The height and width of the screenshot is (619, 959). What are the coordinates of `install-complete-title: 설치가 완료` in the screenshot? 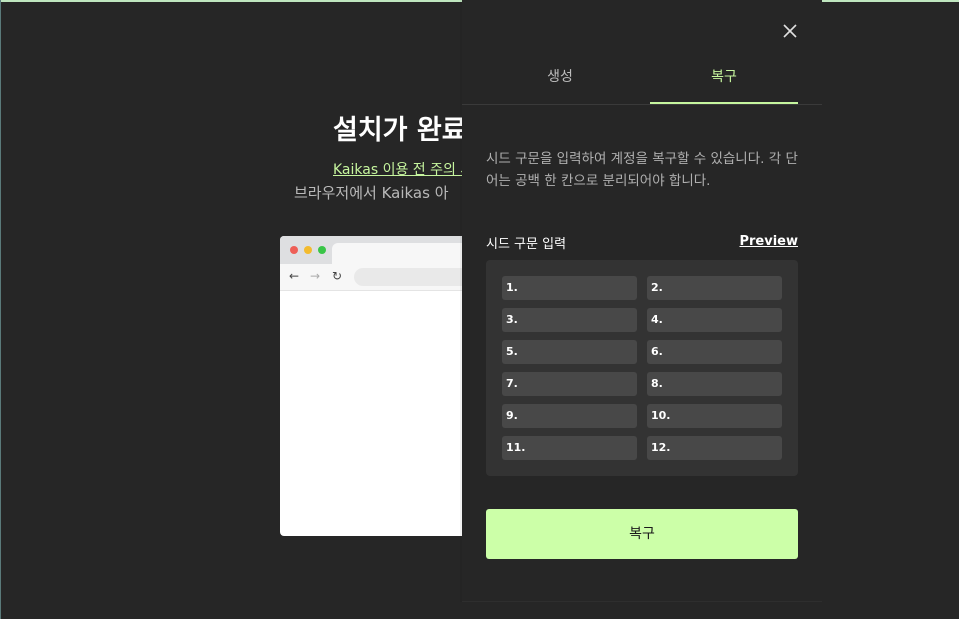 It's located at (400, 130).